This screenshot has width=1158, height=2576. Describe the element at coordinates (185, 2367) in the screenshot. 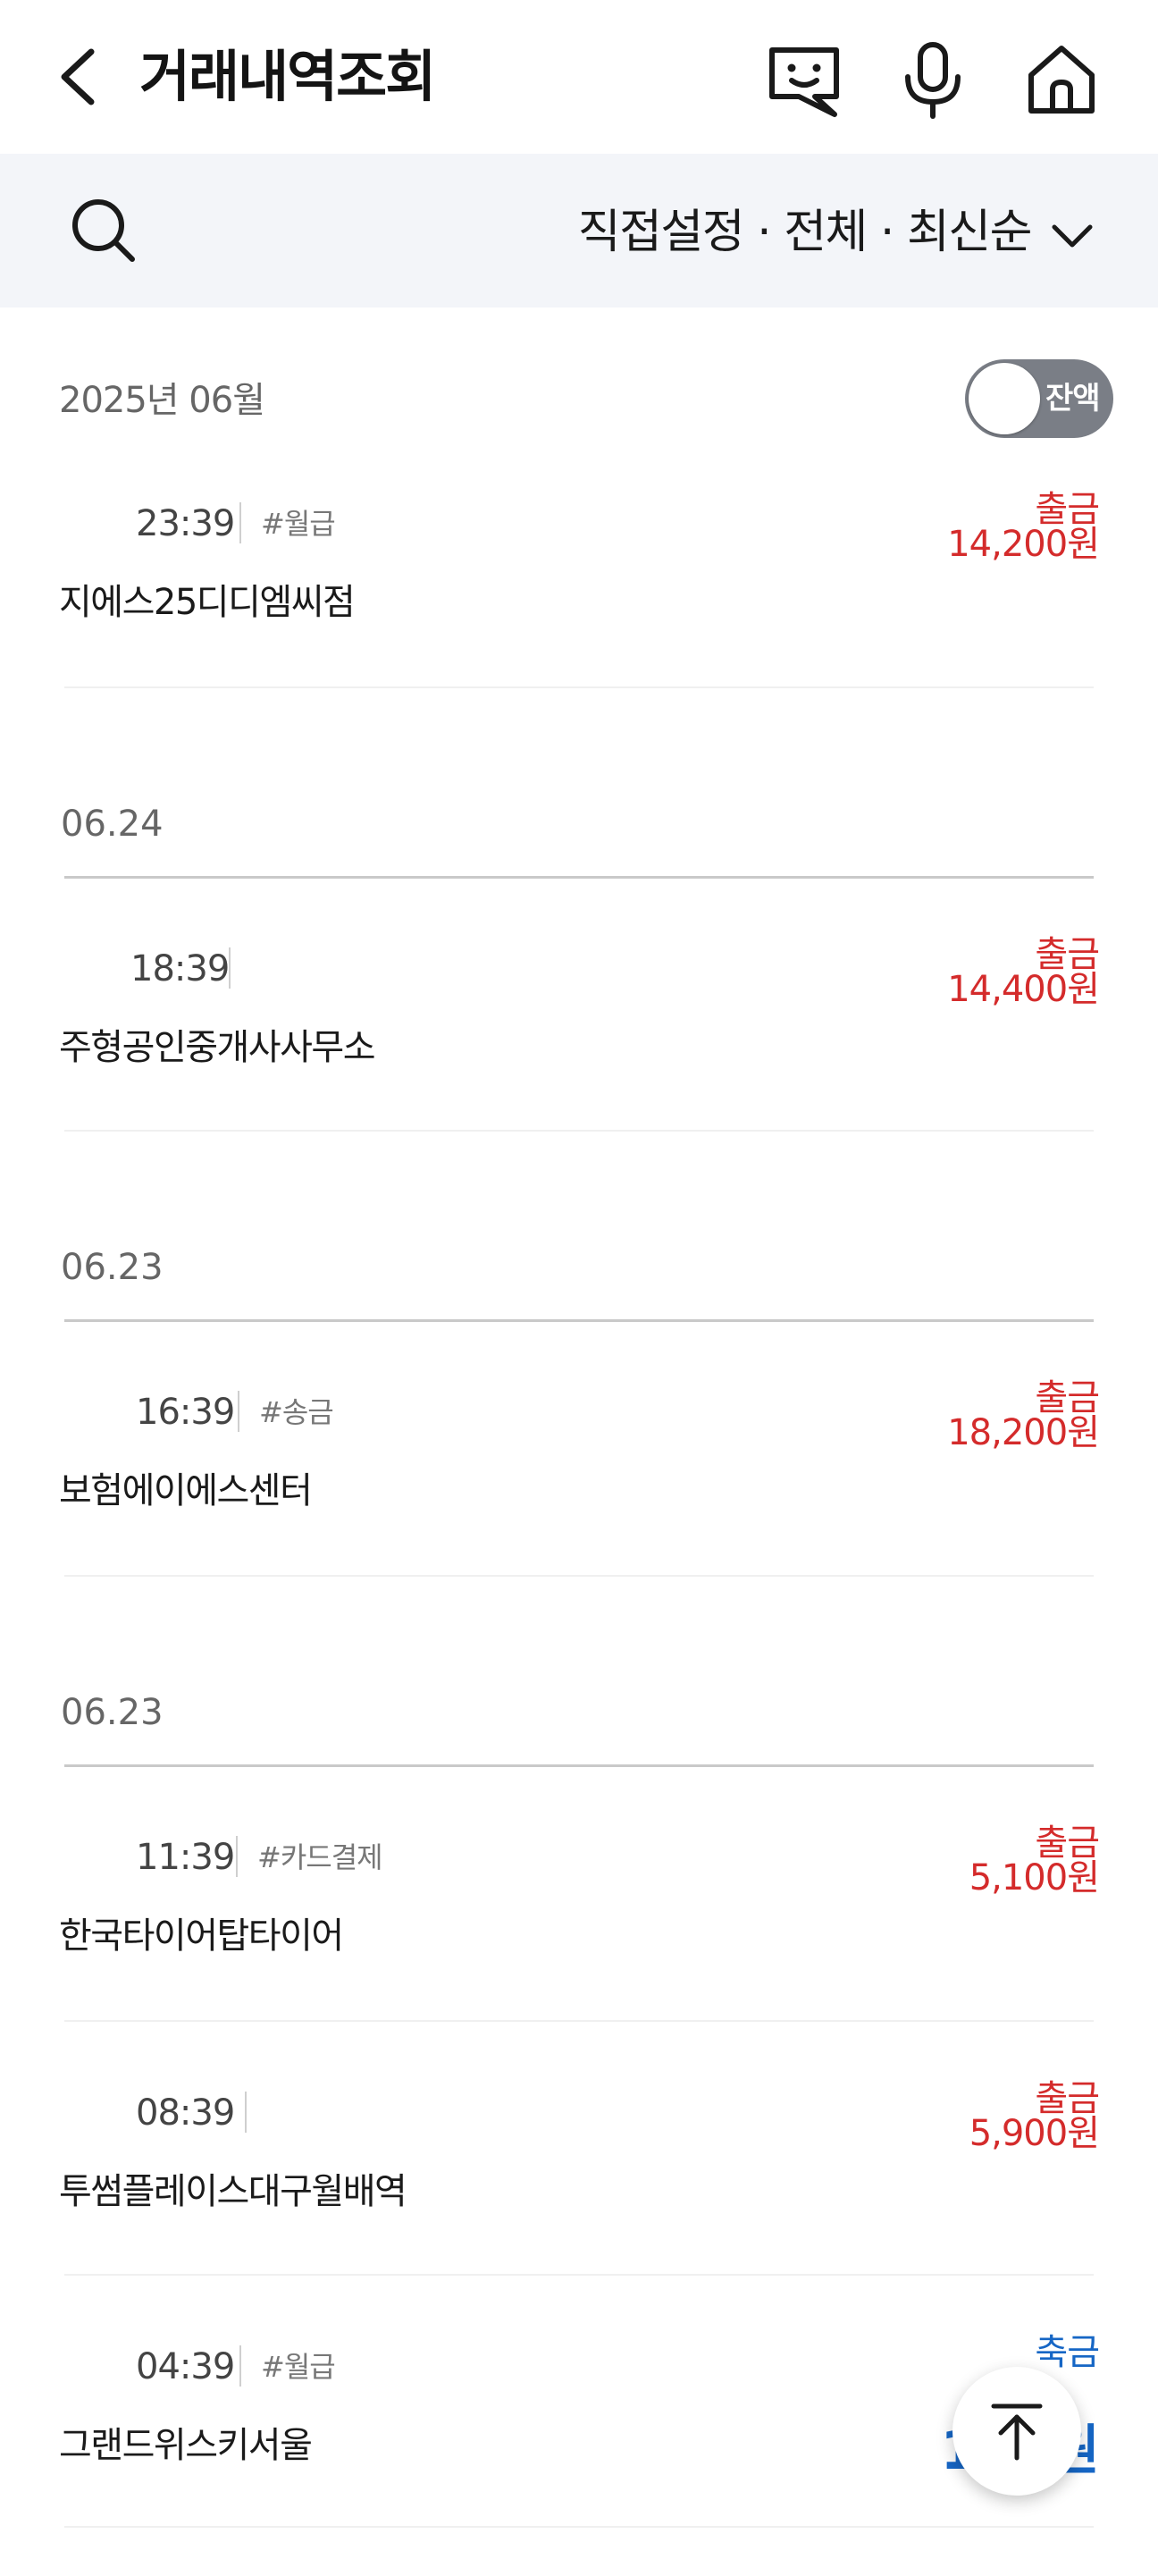

I see `transaction-time: 04:39` at that location.